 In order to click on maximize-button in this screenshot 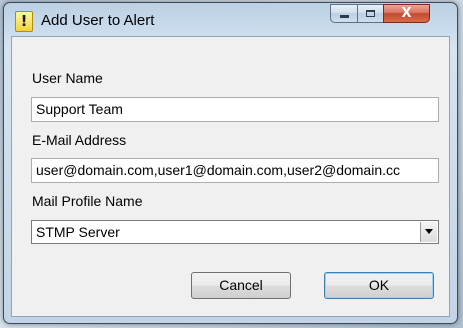, I will do `click(370, 13)`.